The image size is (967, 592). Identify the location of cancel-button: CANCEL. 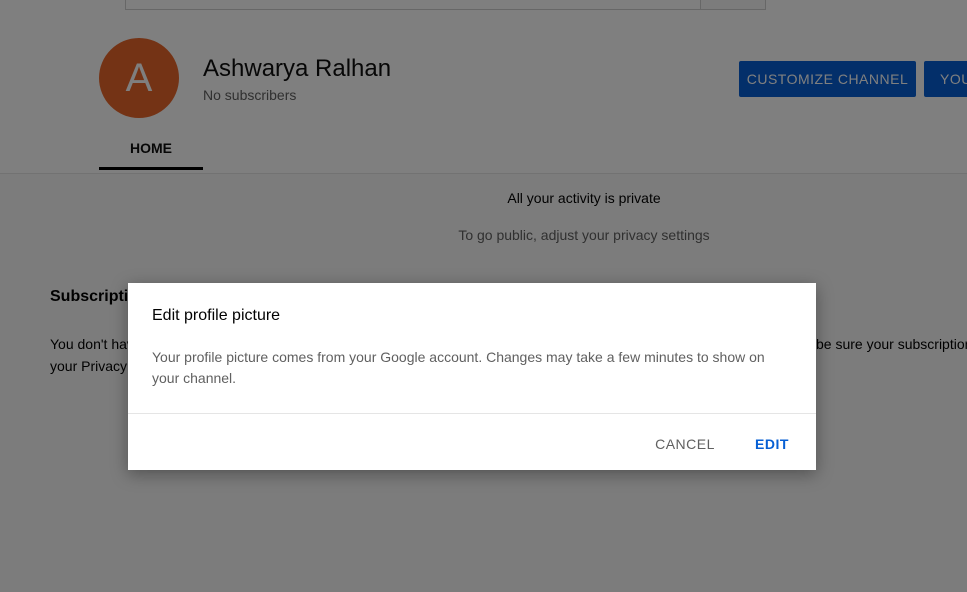
(685, 444).